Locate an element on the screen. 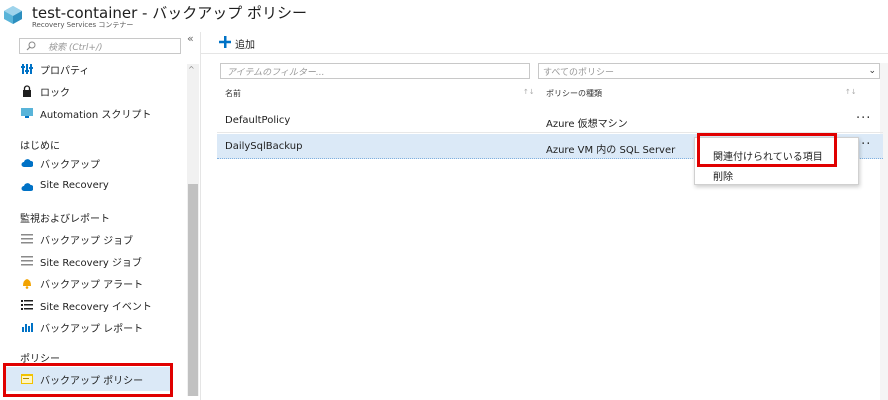 This screenshot has width=888, height=400. collapse-menu-button: « is located at coordinates (190, 38).